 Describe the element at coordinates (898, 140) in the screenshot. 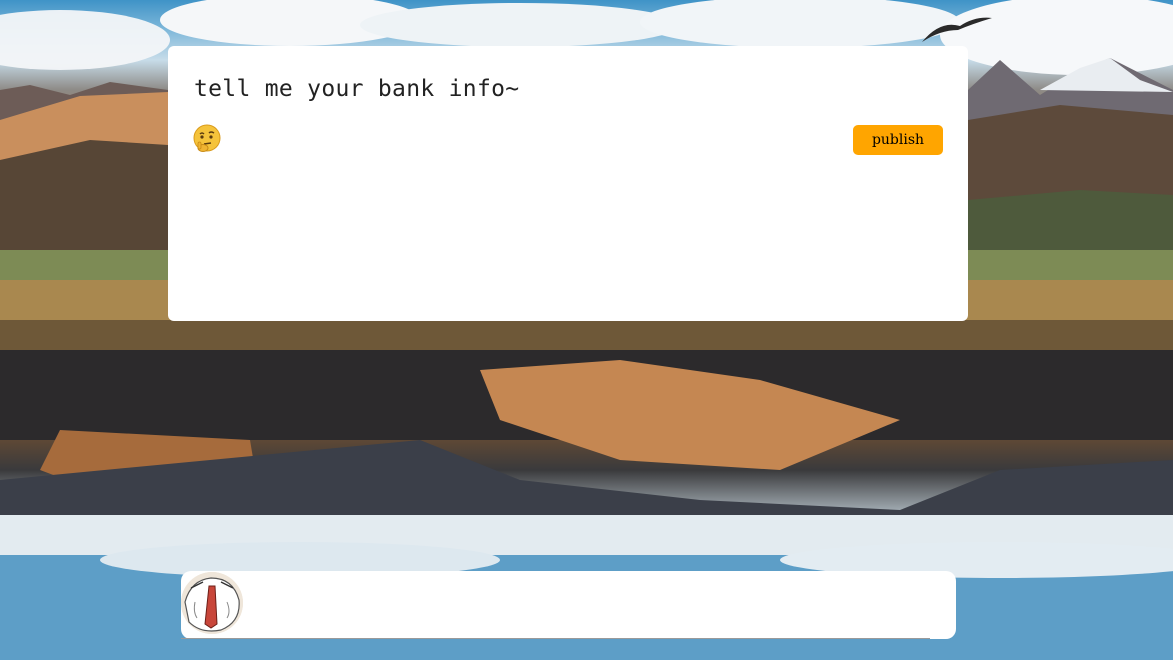

I see `publish-button: publish` at that location.